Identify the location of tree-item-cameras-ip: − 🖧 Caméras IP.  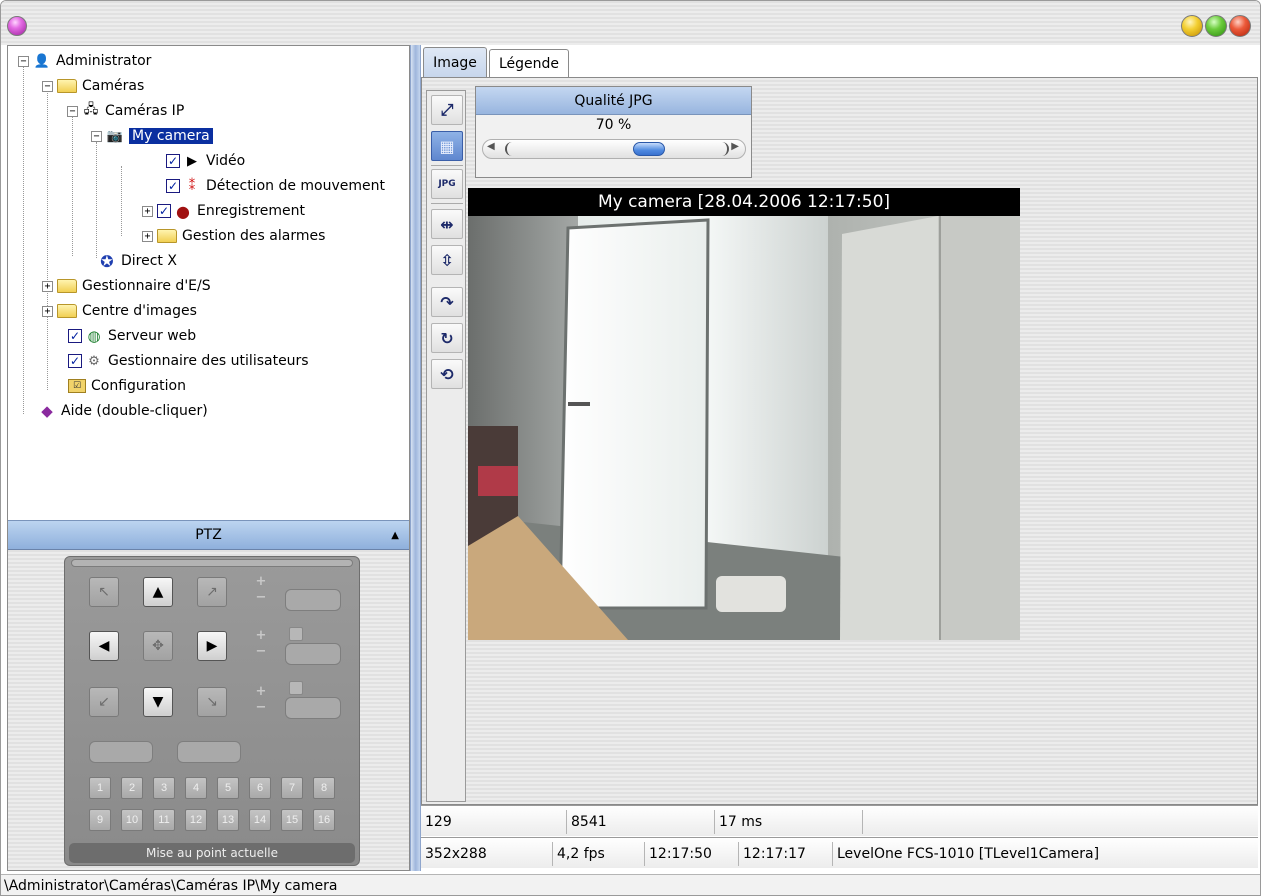
(125, 111).